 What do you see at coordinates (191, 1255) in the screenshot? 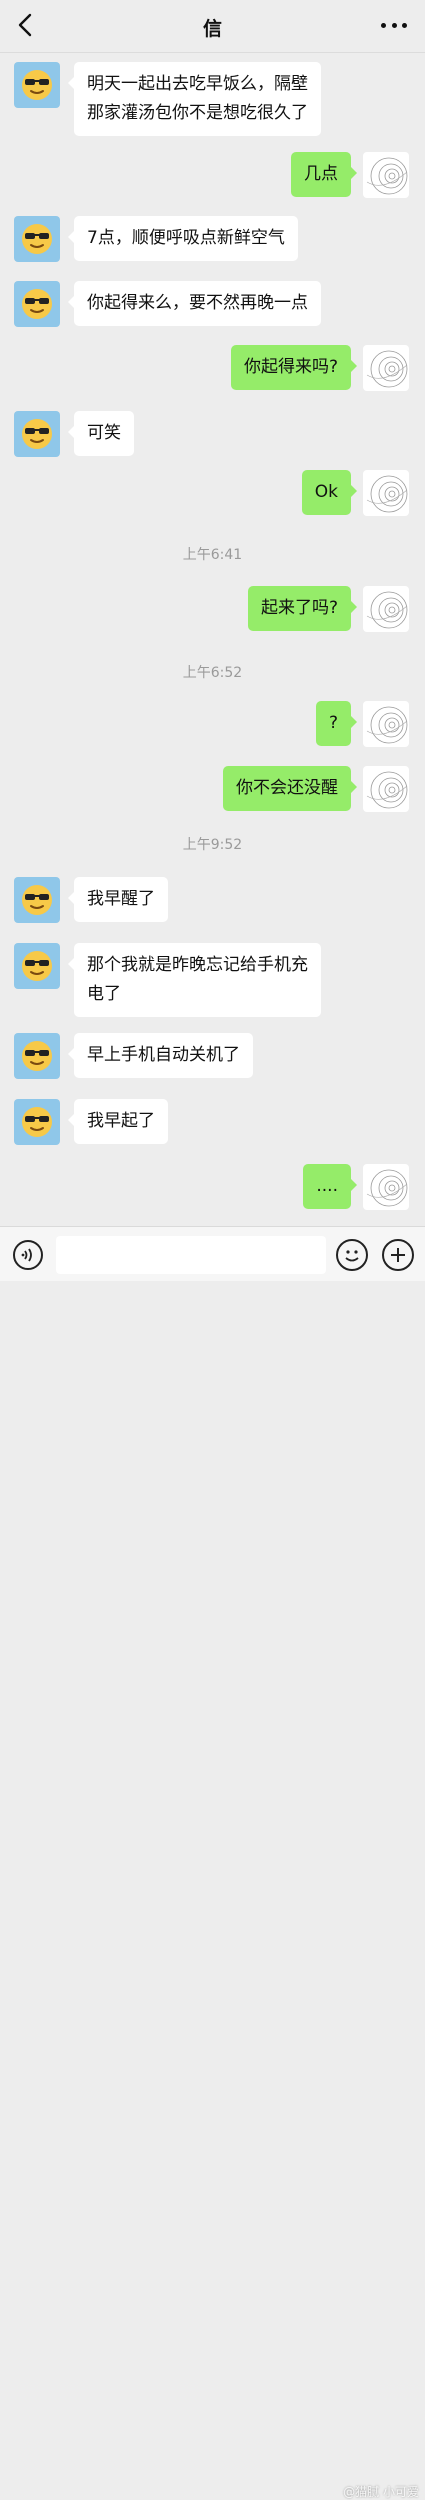
I see `message-input` at bounding box center [191, 1255].